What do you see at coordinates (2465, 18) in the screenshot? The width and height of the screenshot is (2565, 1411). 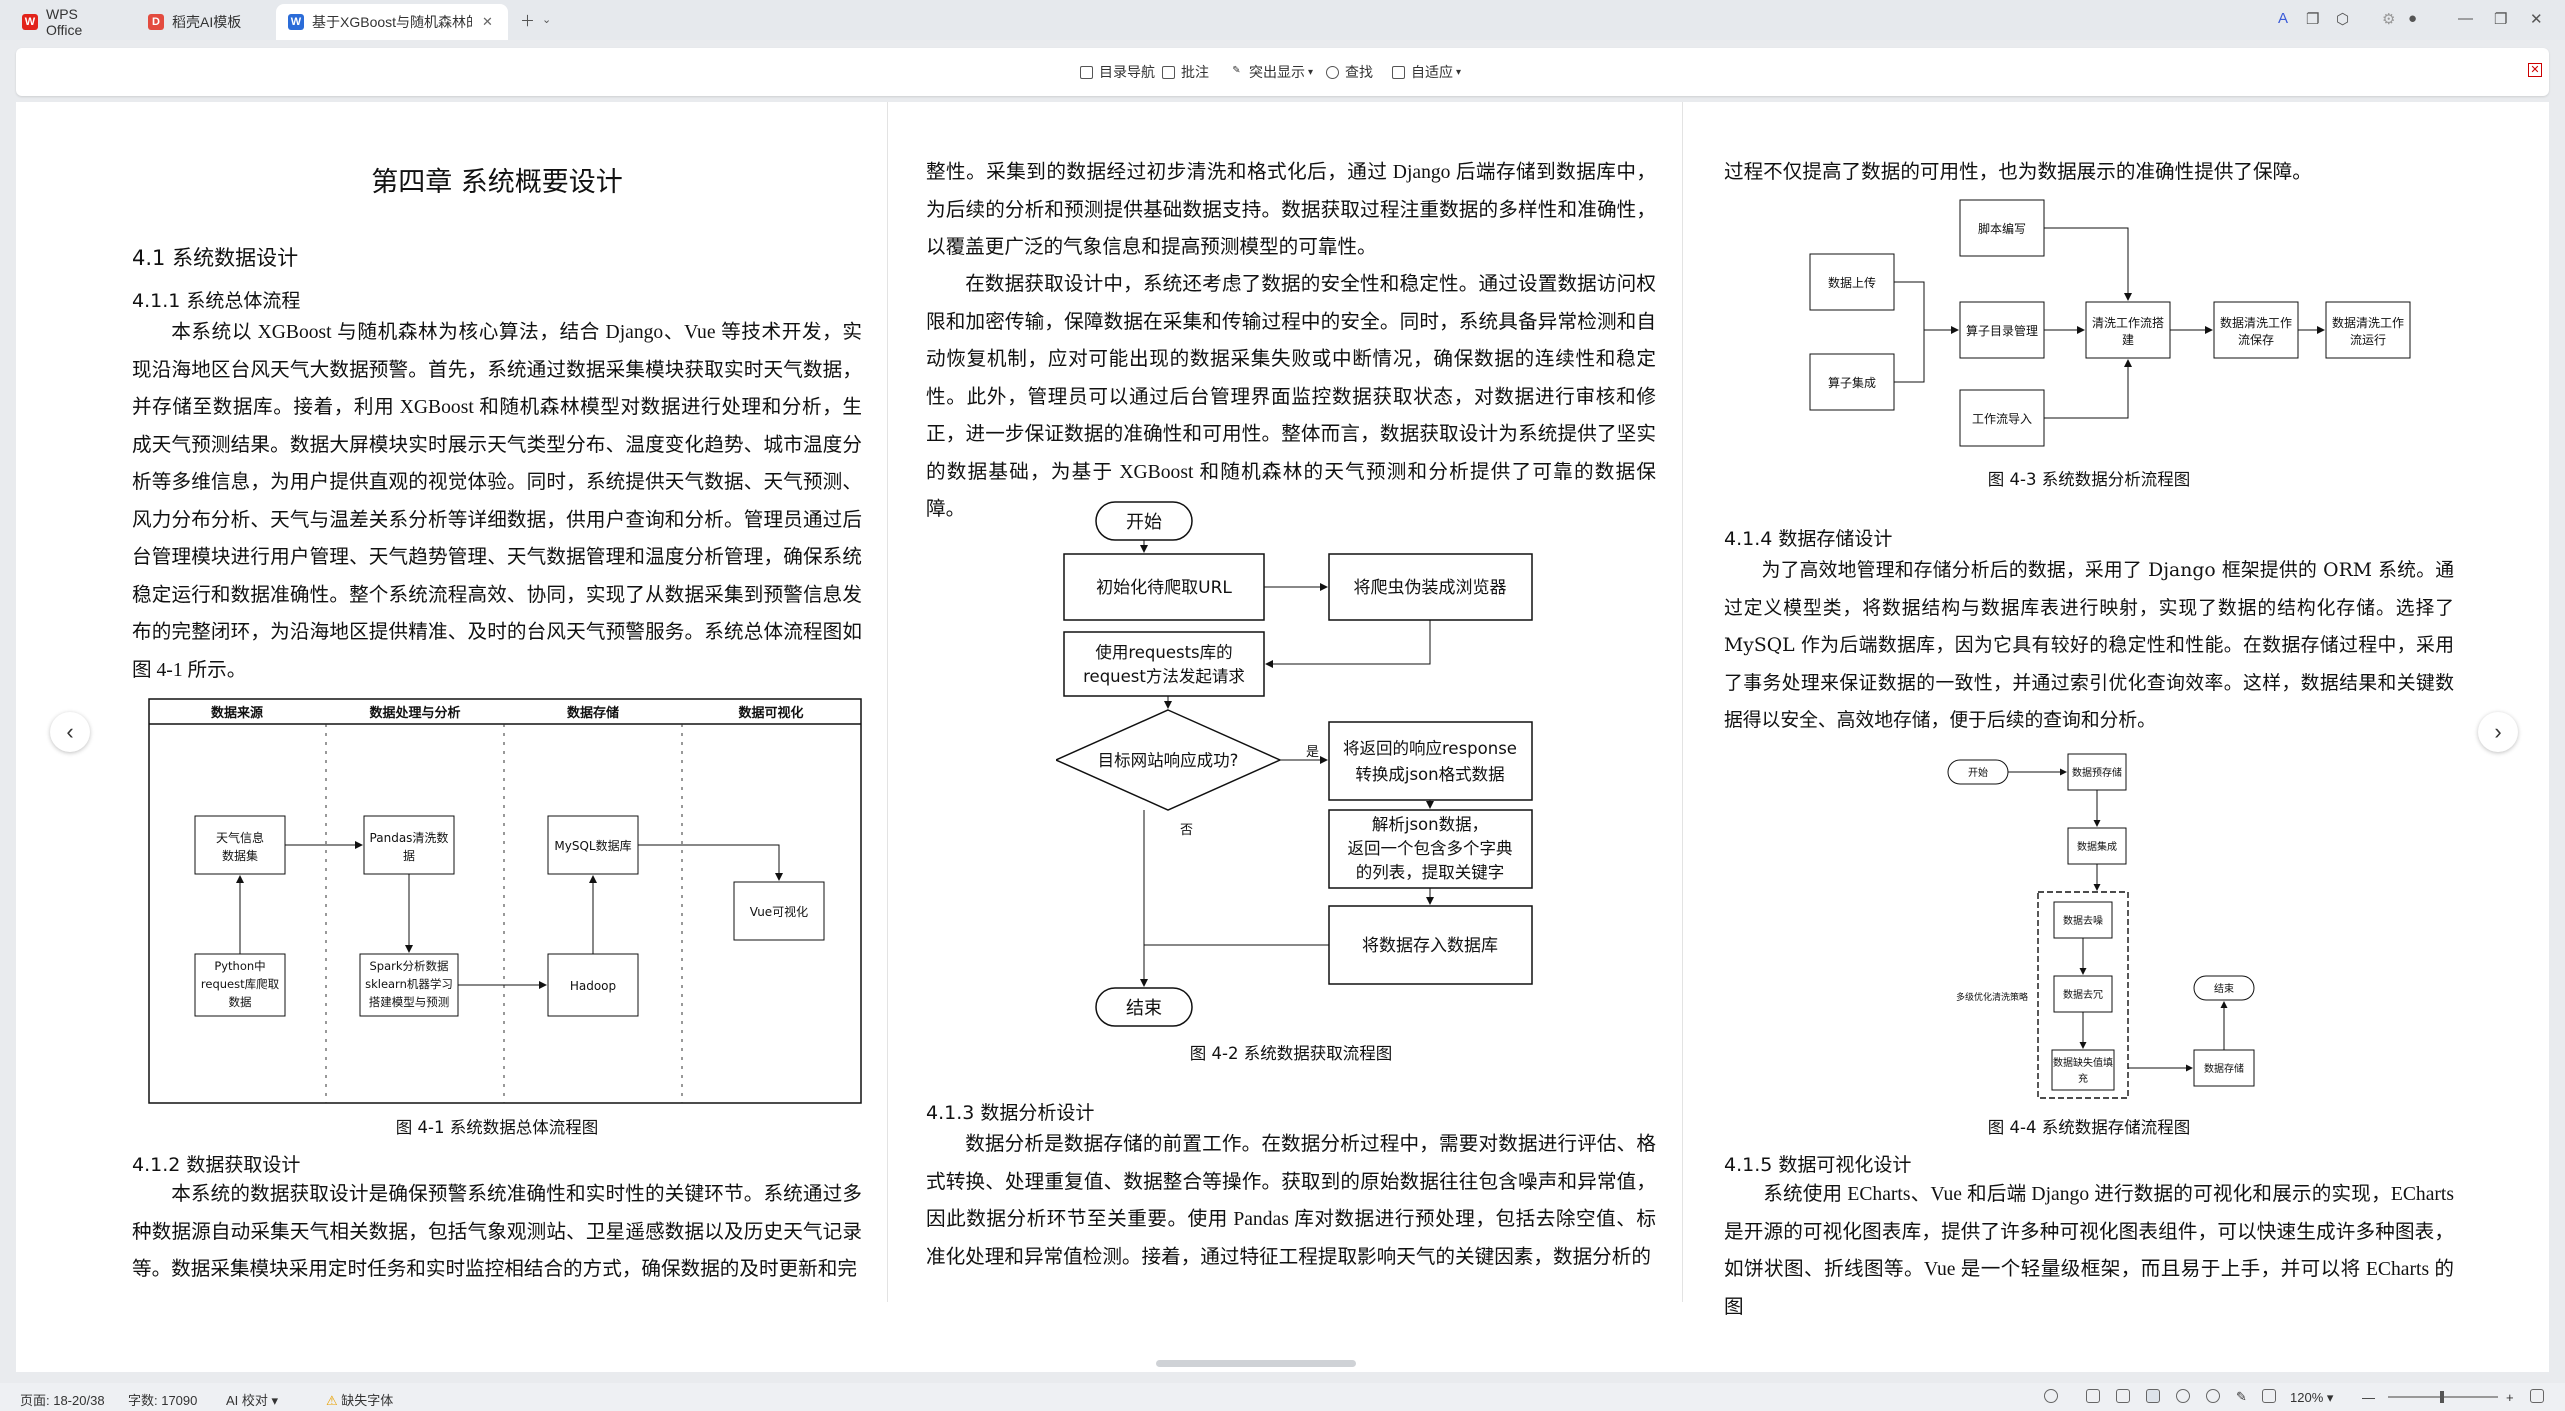 I see `minimize-icon: —` at bounding box center [2465, 18].